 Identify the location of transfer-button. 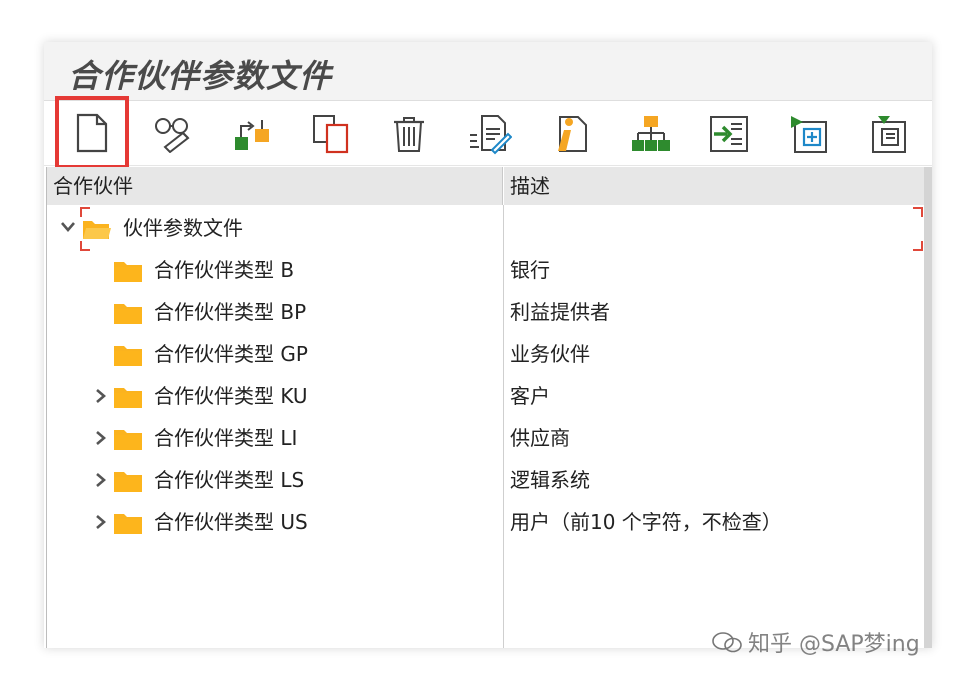
(729, 134).